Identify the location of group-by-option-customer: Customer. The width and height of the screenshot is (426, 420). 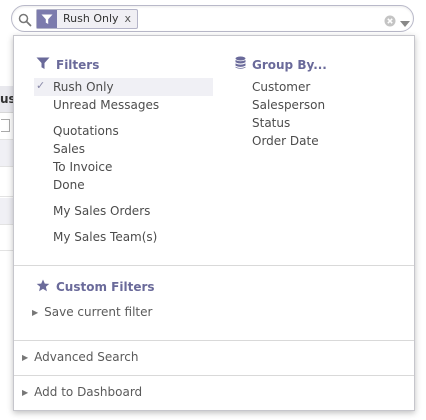
(281, 87).